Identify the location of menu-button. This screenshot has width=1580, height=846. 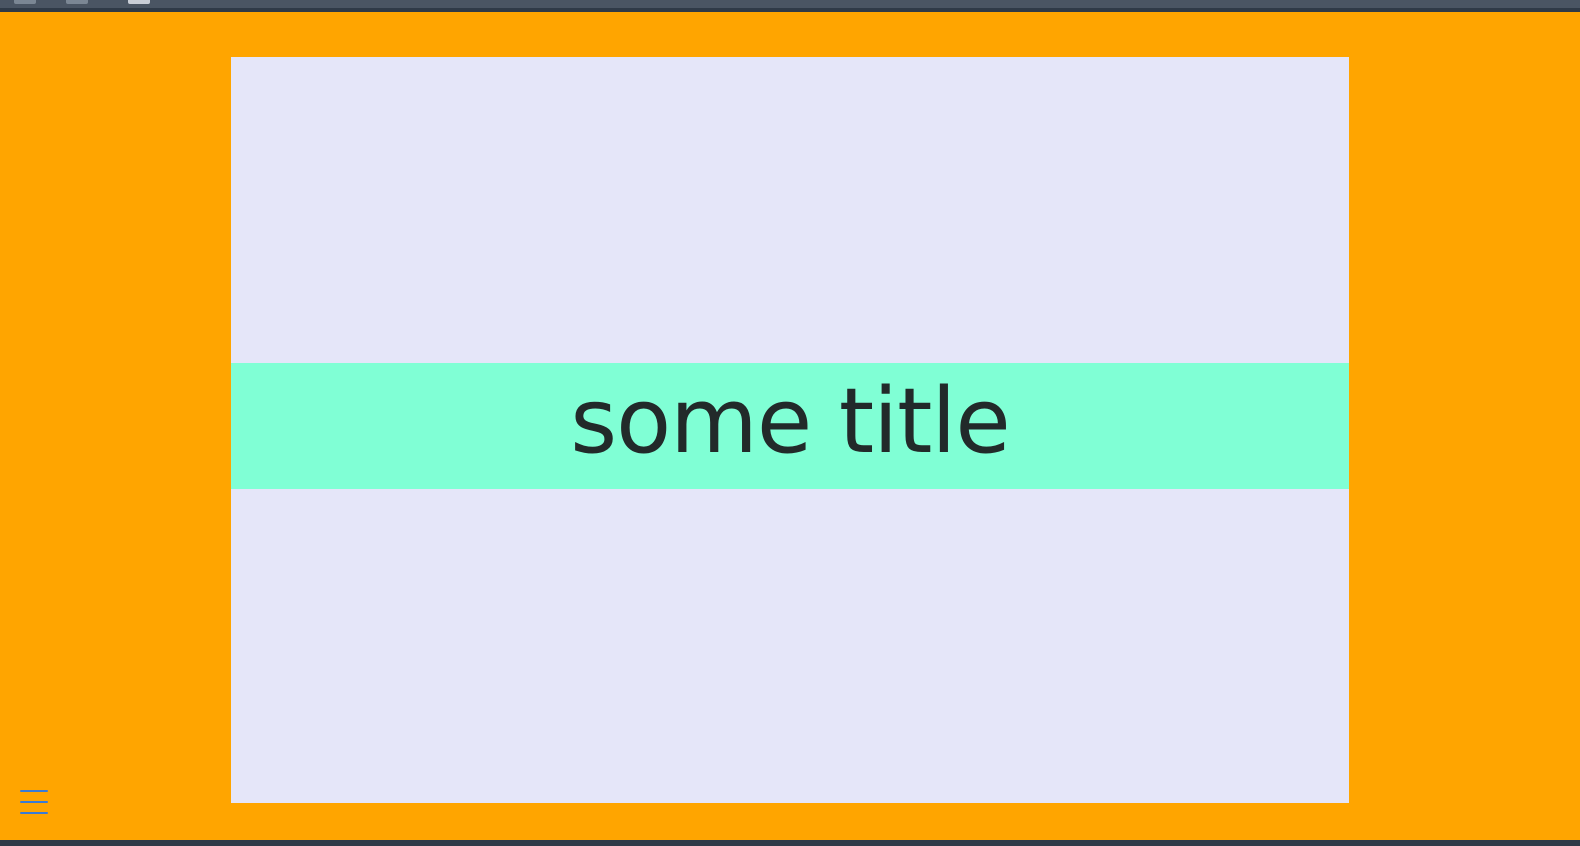
(34, 802).